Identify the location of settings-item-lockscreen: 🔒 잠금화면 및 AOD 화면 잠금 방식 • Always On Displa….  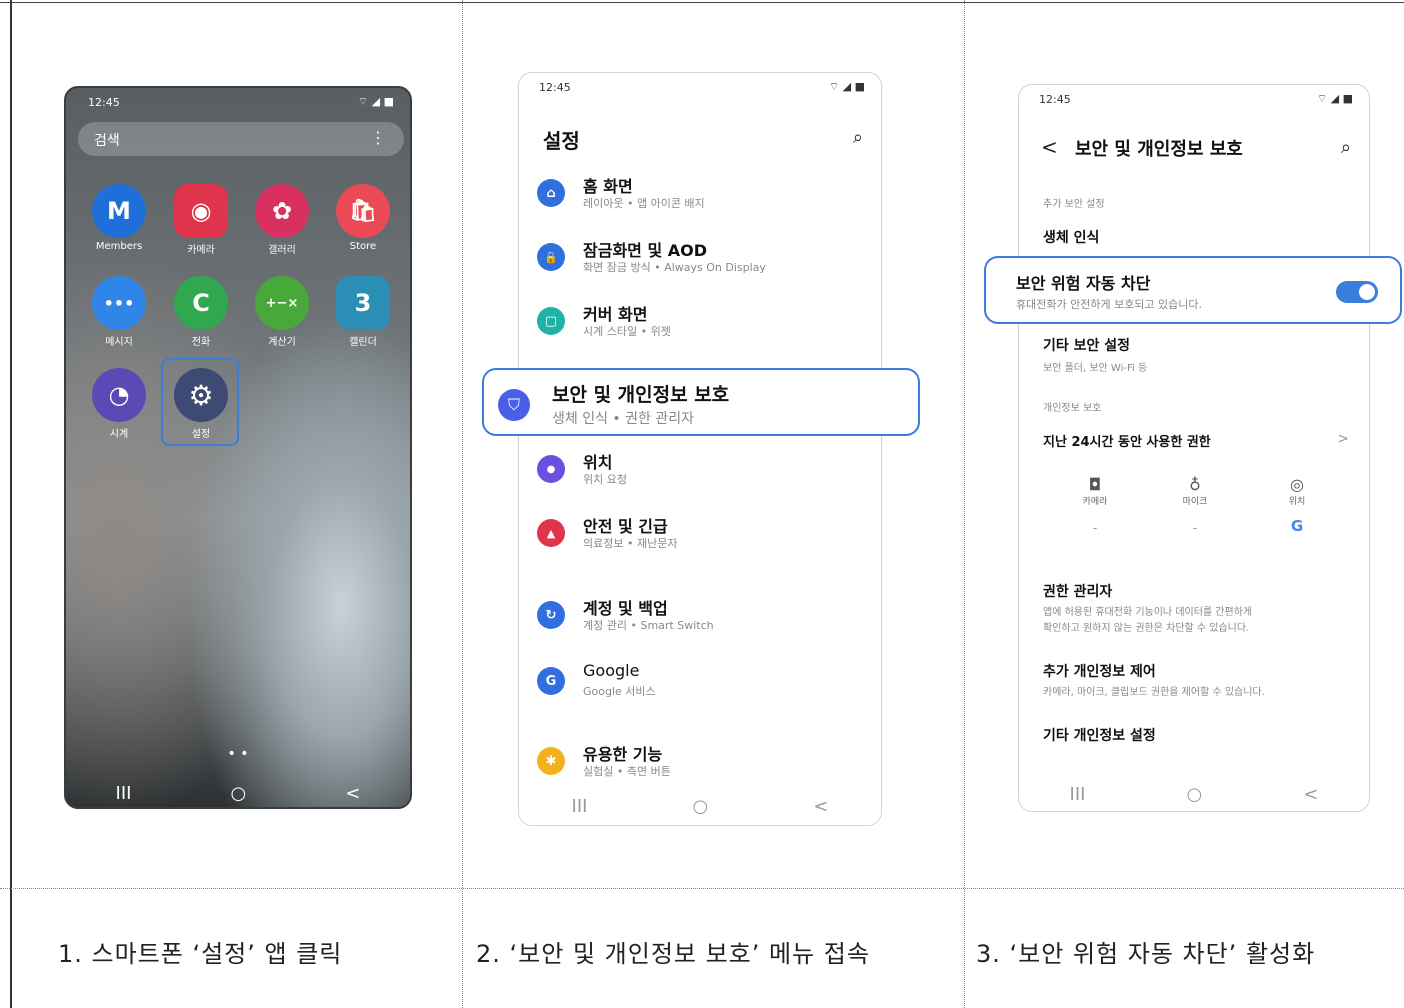
(700, 257).